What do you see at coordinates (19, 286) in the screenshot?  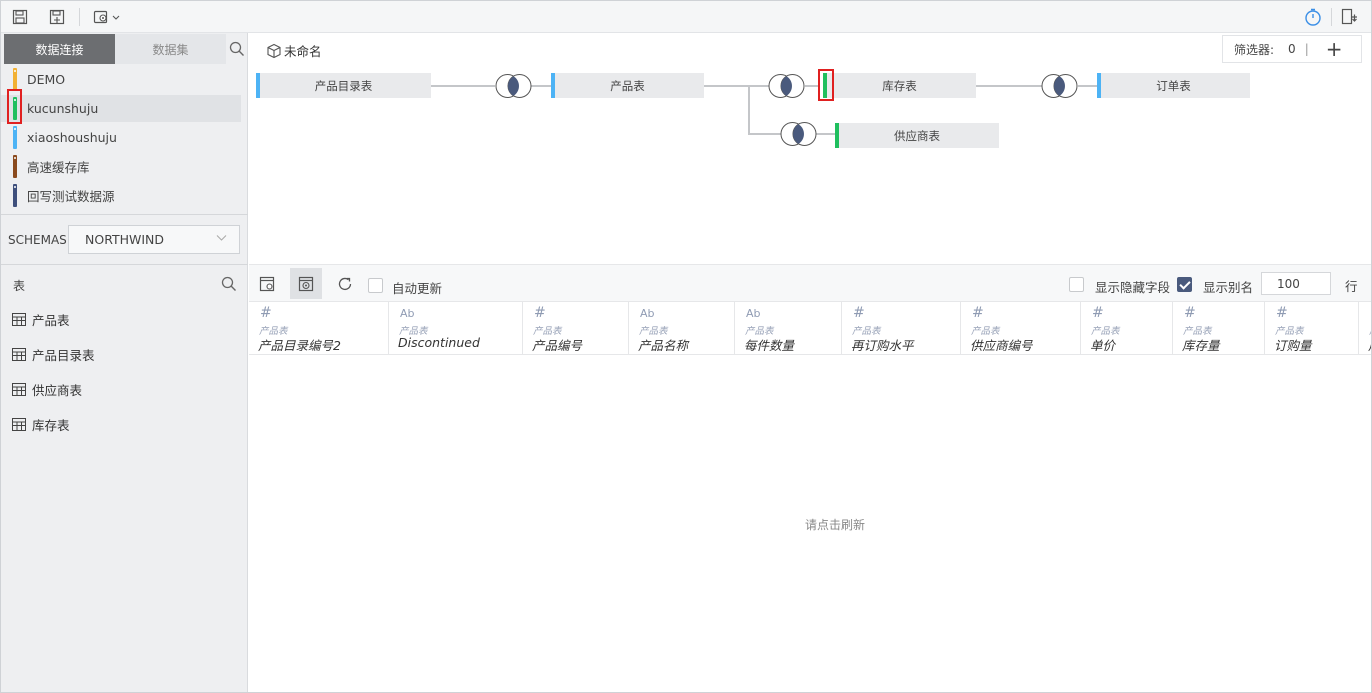 I see `tables-header: 表` at bounding box center [19, 286].